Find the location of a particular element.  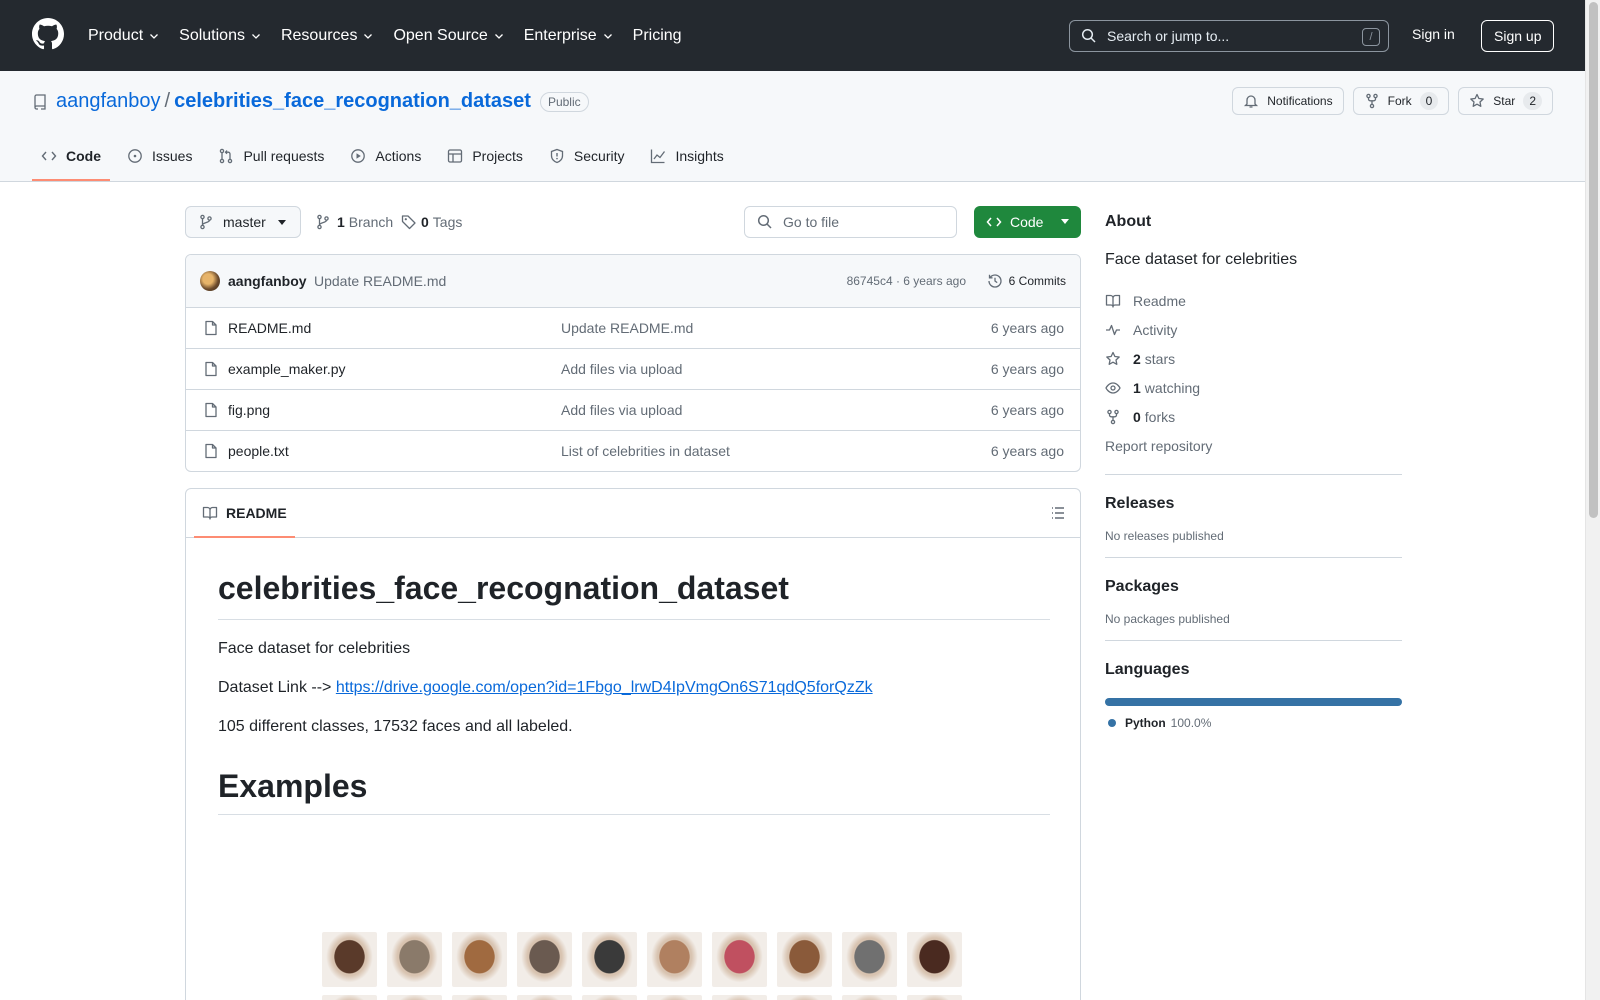

star-label: Star is located at coordinates (1504, 101).